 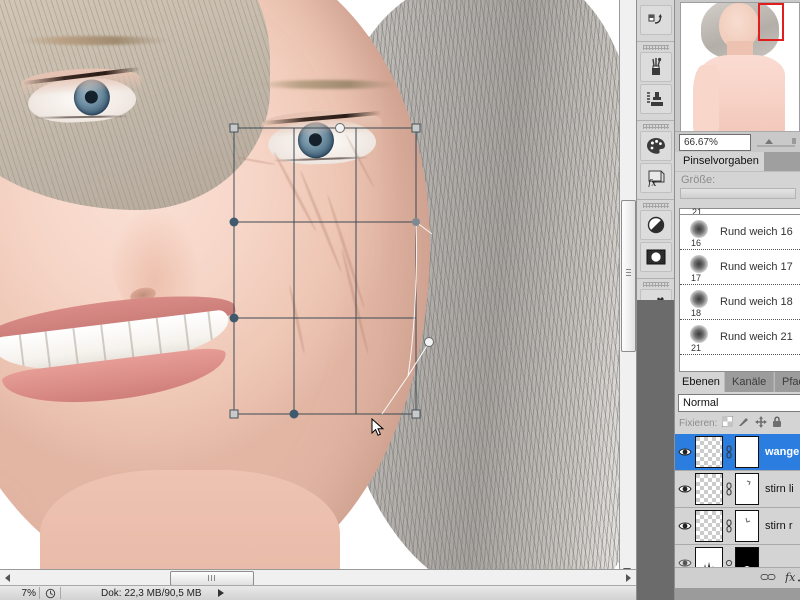 I want to click on handle-edge-top, so click(x=340, y=128).